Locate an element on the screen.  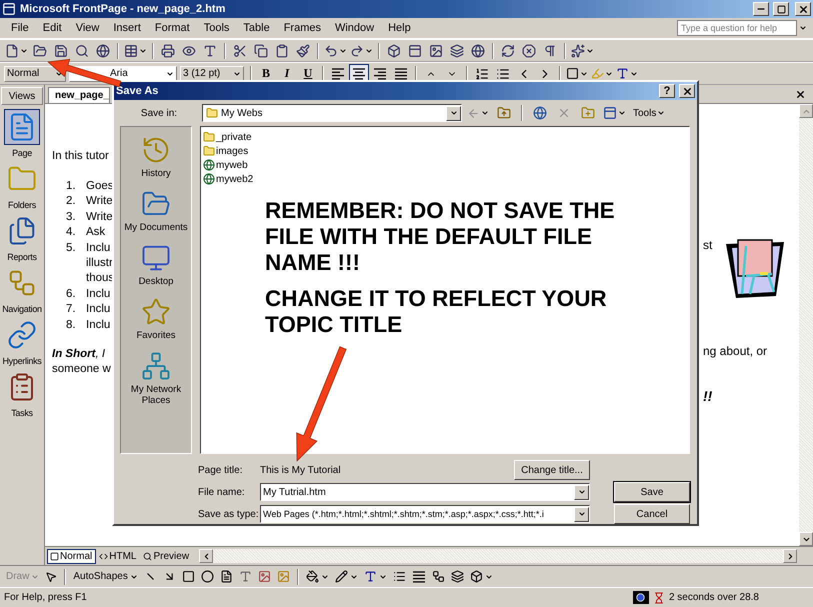
italic-button: I is located at coordinates (287, 74).